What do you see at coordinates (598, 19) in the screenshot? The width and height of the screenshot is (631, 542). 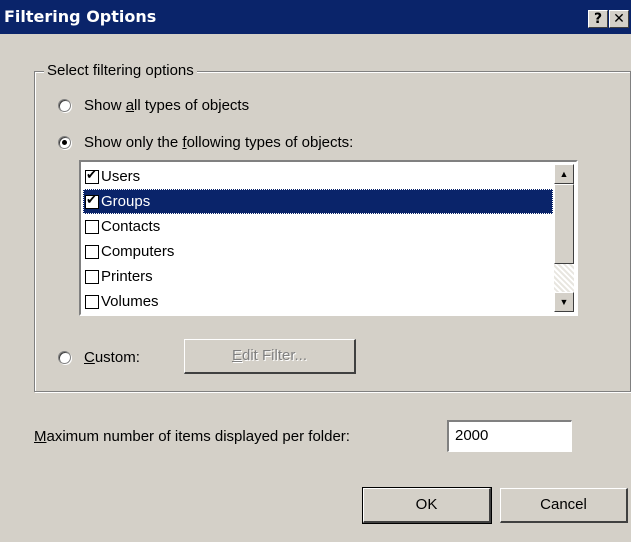 I see `help-button: ?` at bounding box center [598, 19].